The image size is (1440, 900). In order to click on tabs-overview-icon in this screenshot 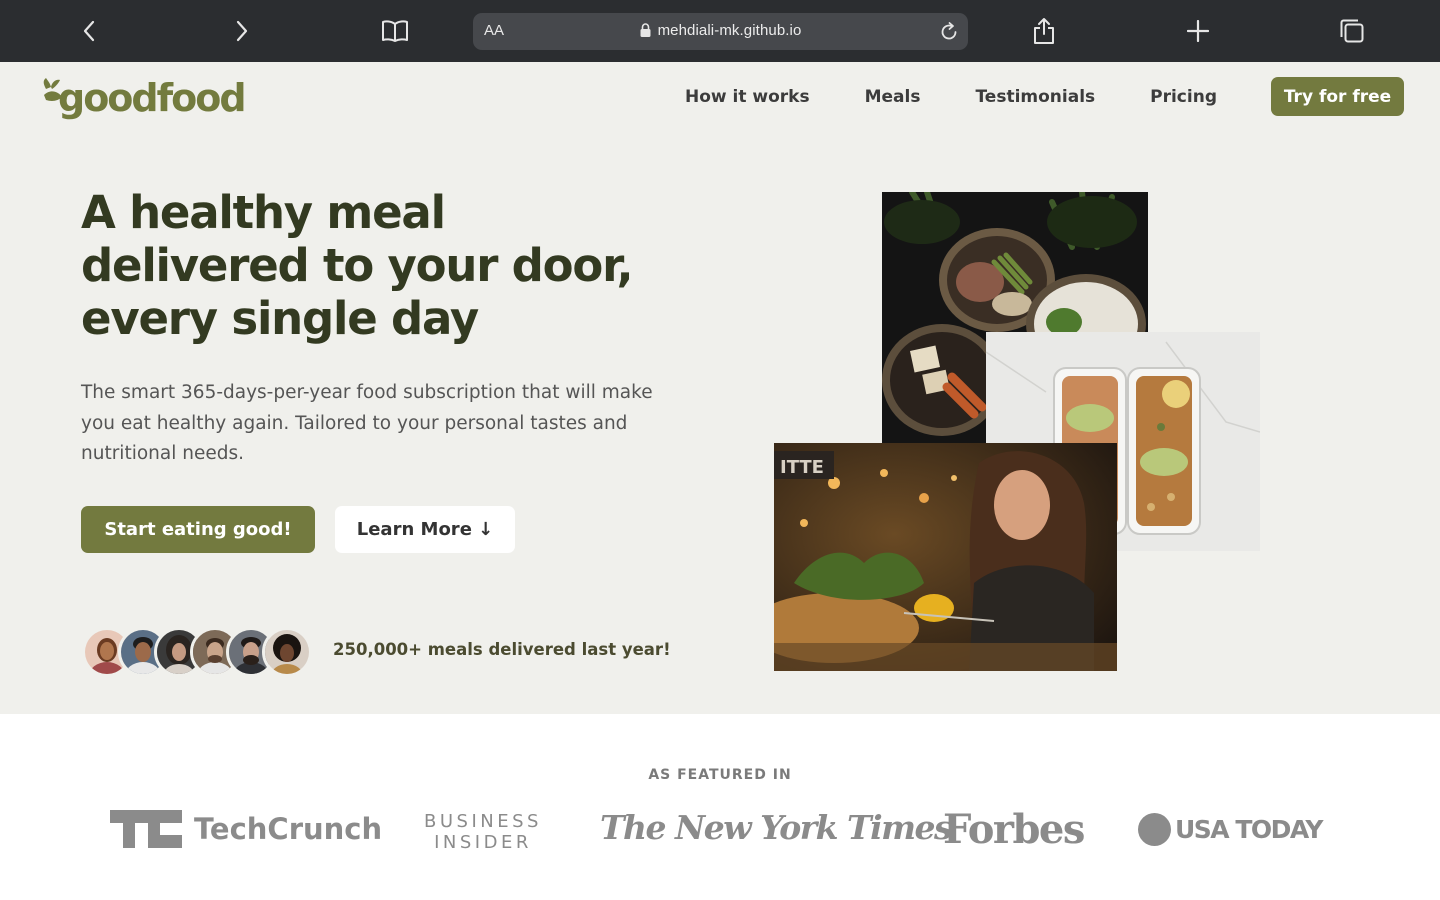, I will do `click(1352, 31)`.